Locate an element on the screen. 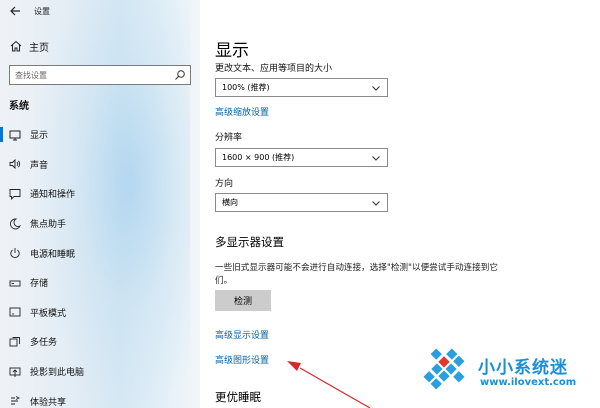 Image resolution: width=600 pixels, height=408 pixels. watermark-url: www.ilovext.com is located at coordinates (528, 382).